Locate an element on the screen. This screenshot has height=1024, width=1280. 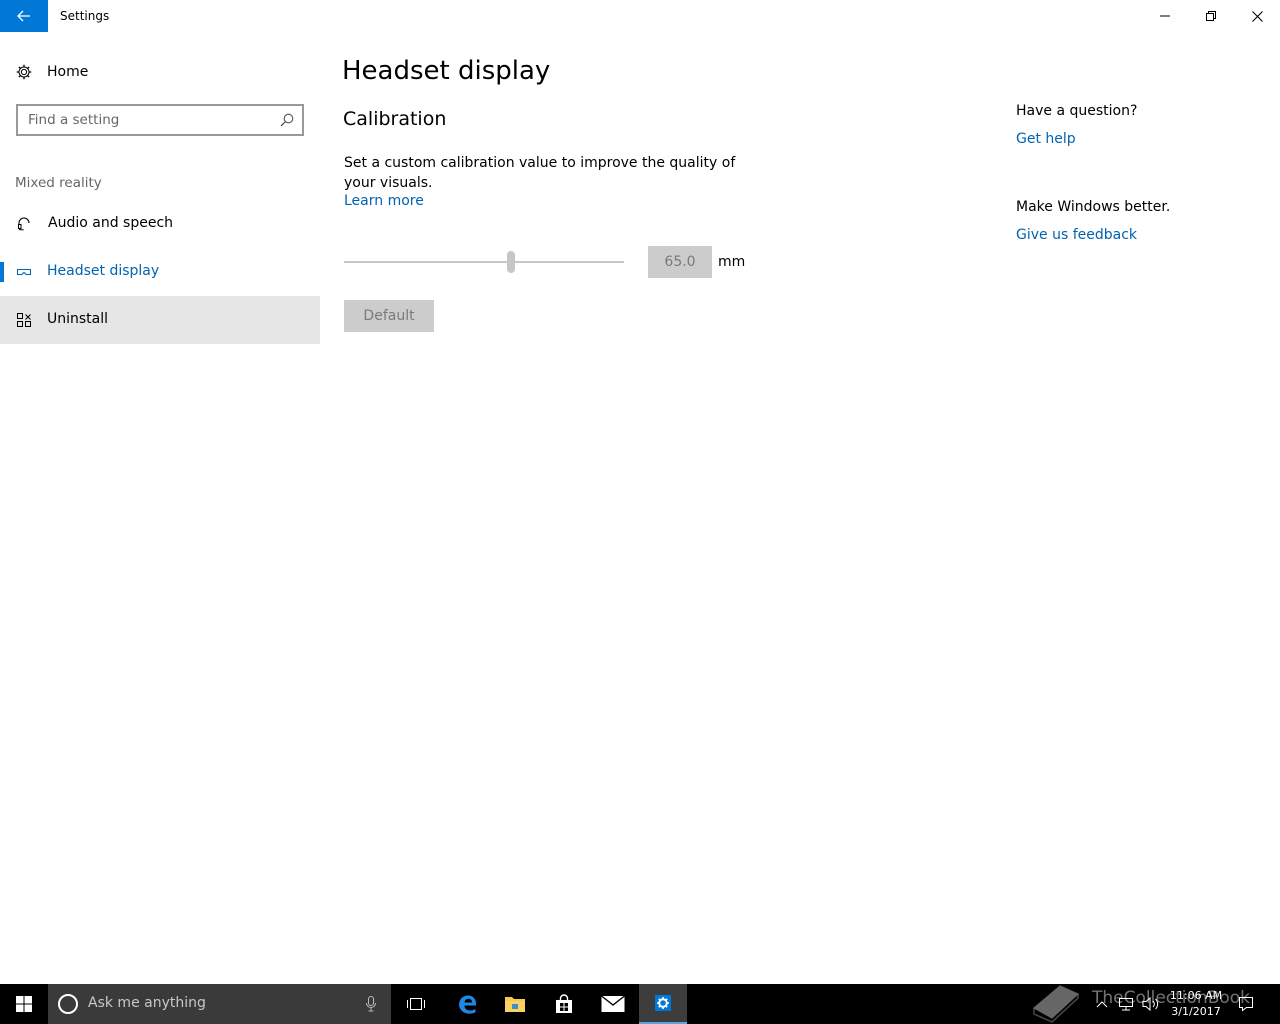
store-icon is located at coordinates (564, 1003).